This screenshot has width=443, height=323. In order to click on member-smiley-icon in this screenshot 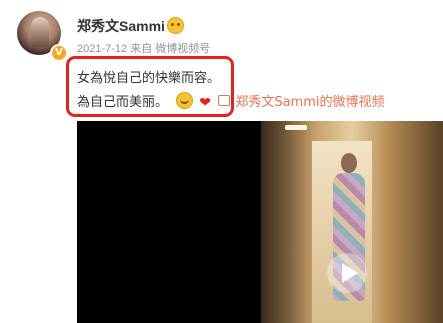, I will do `click(175, 25)`.